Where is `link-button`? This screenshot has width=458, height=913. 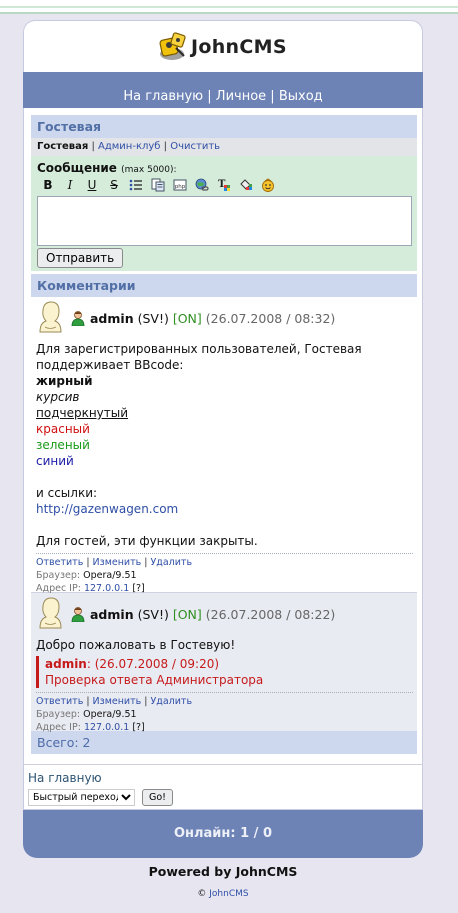 link-button is located at coordinates (202, 185).